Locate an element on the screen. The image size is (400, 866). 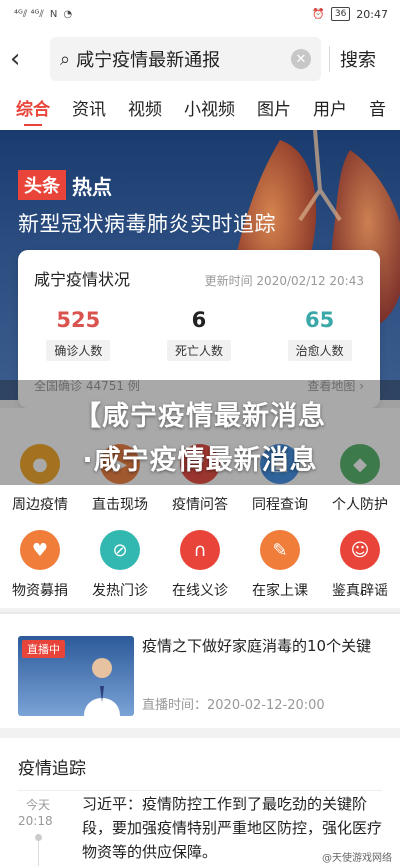
watermark-credit: @天使游戏网络 is located at coordinates (357, 858).